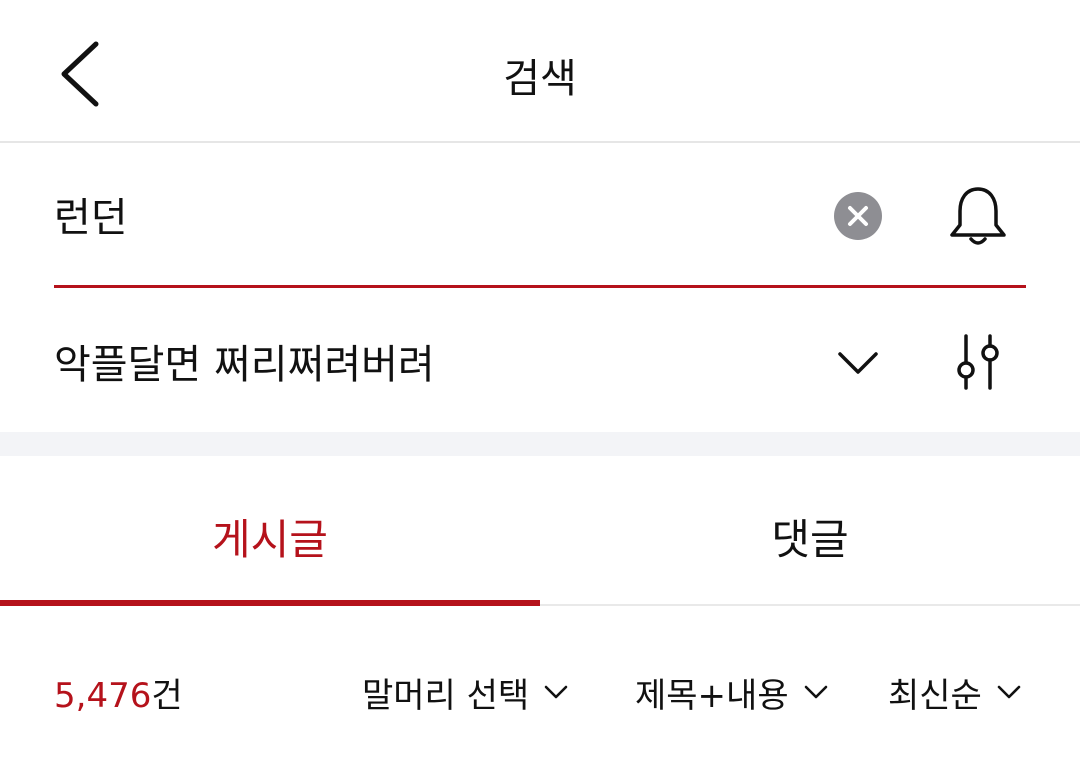  I want to click on result-toolbar: 5,476건 말머리 선택 제목+내용 최신순, so click(540, 690).